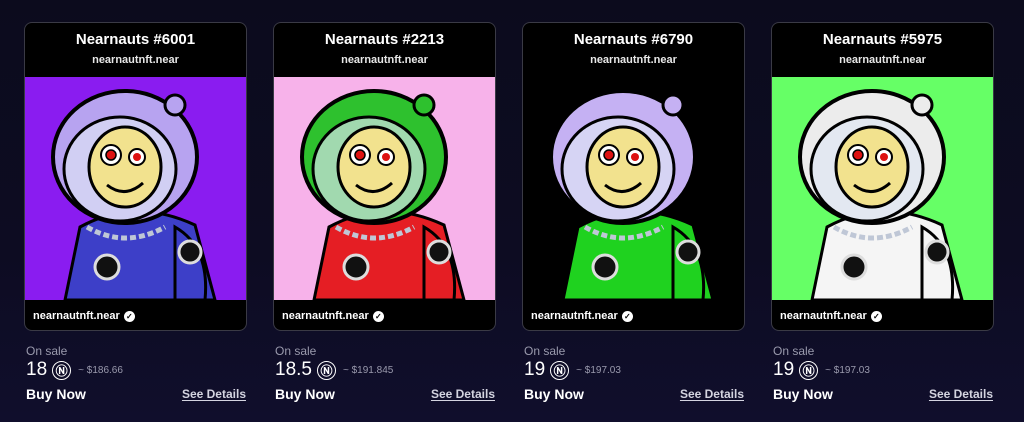 This screenshot has width=1024, height=422. I want to click on price-row: 18 Ⓝ ~ $186.66, so click(74, 370).